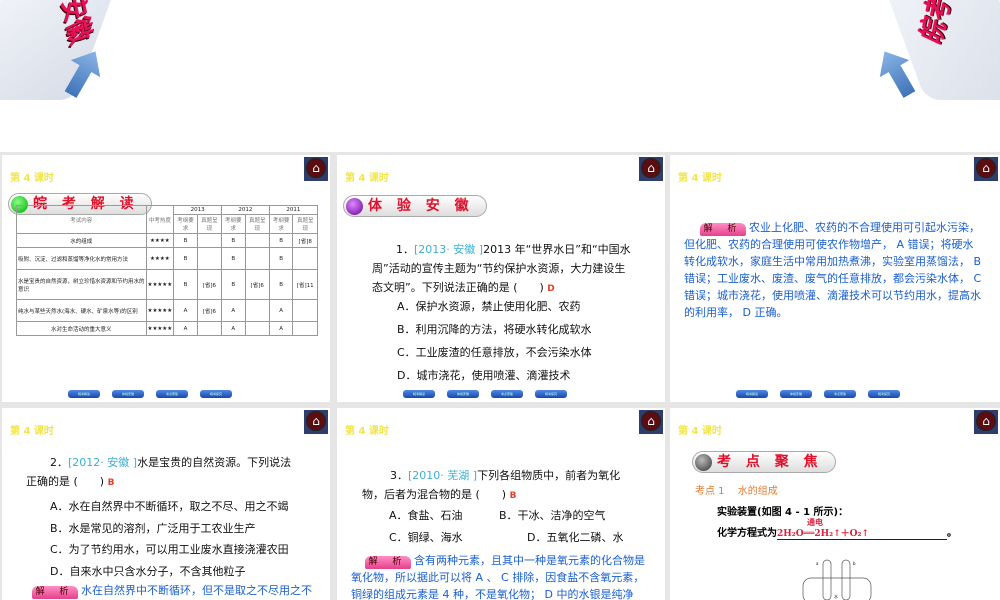 Image resolution: width=1000 pixels, height=600 pixels. What do you see at coordinates (764, 462) in the screenshot?
I see `section-title: 考 点 聚 焦` at bounding box center [764, 462].